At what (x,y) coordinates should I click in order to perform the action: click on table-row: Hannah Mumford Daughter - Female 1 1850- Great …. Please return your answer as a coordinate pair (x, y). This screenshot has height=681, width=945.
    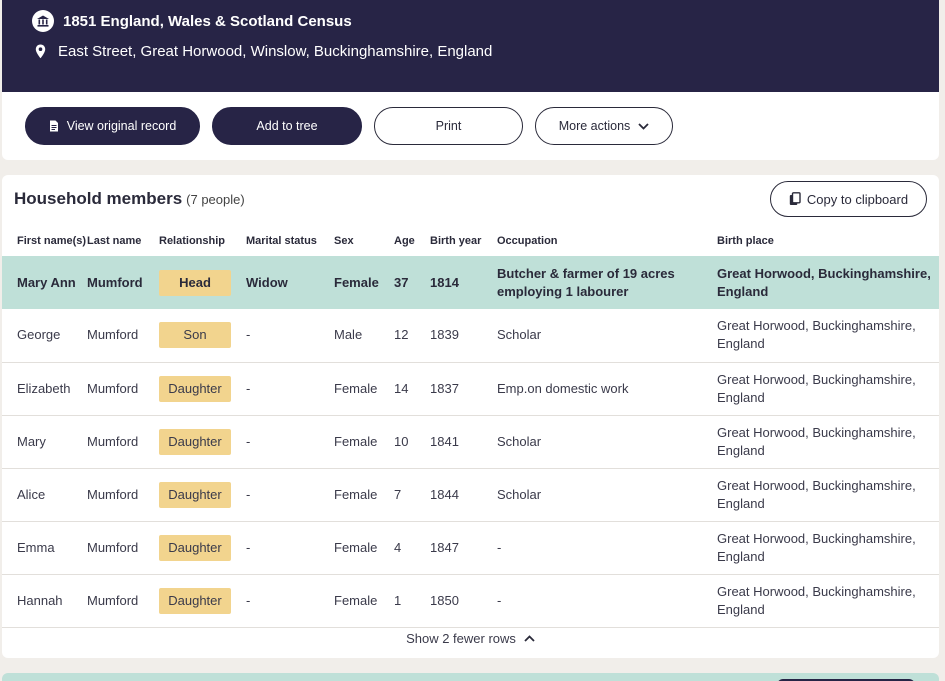
    Looking at the image, I should click on (470, 601).